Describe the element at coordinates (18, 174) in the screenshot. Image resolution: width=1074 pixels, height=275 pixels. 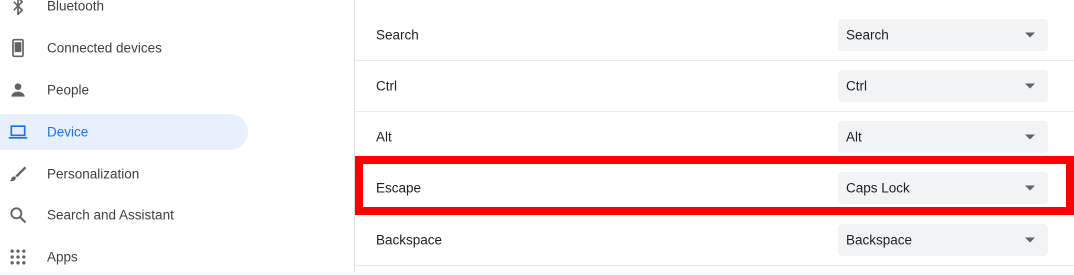
I see `brush-icon` at that location.